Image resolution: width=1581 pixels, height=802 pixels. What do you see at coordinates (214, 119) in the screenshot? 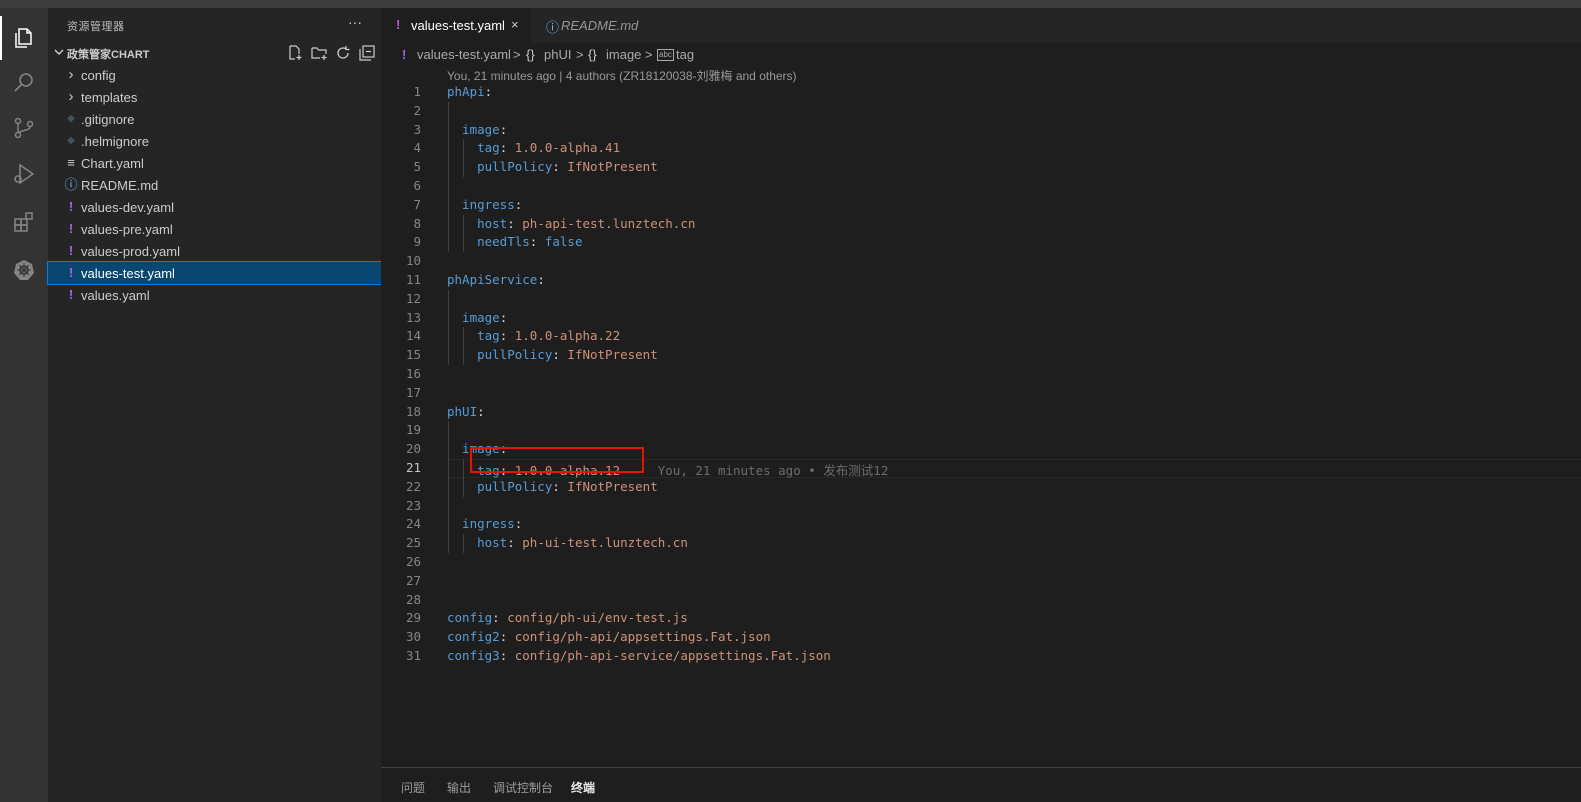
I see `tree-item-gitignore: ◆ .gitignore` at bounding box center [214, 119].